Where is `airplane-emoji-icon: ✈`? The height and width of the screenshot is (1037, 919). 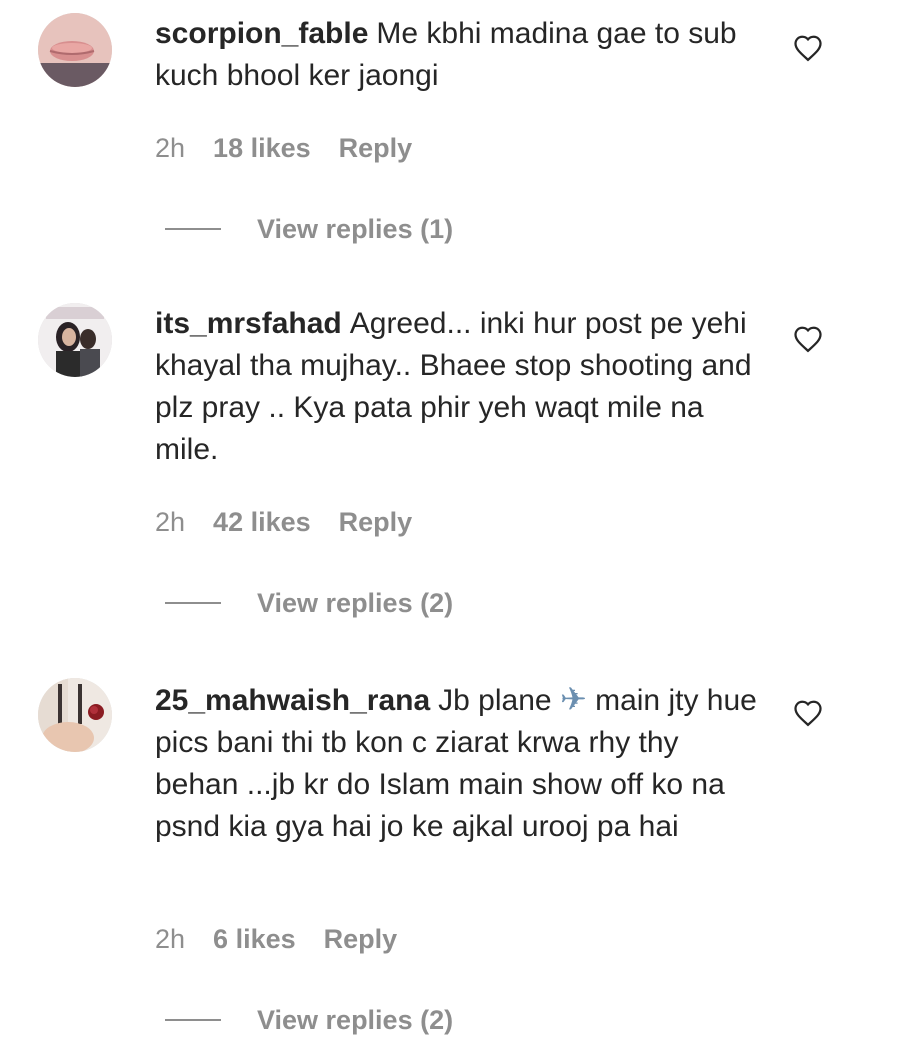 airplane-emoji-icon: ✈ is located at coordinates (573, 699).